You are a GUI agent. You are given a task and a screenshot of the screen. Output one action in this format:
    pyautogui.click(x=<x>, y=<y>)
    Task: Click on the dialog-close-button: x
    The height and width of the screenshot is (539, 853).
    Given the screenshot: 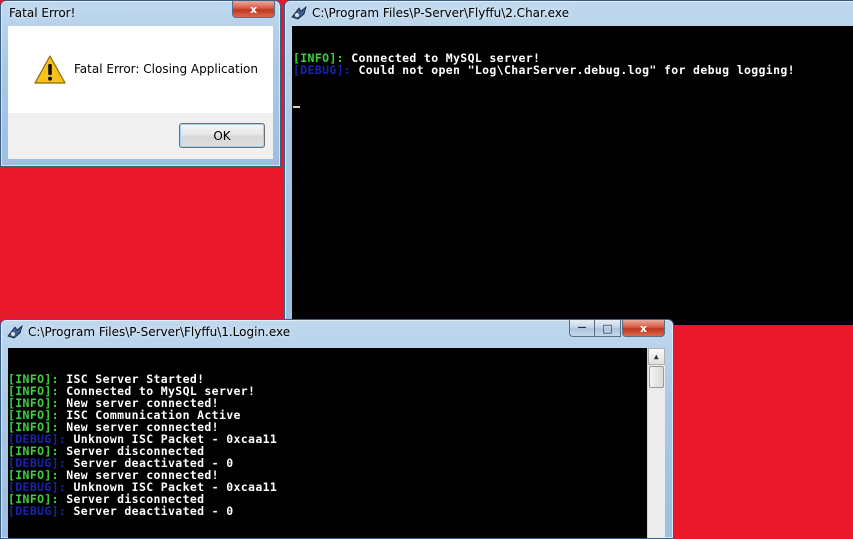 What is the action you would take?
    pyautogui.click(x=253, y=9)
    